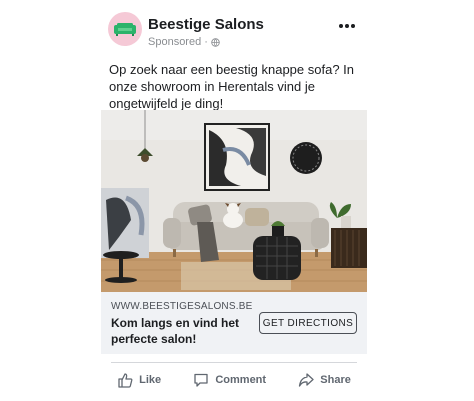  I want to click on more-options-button, so click(347, 26).